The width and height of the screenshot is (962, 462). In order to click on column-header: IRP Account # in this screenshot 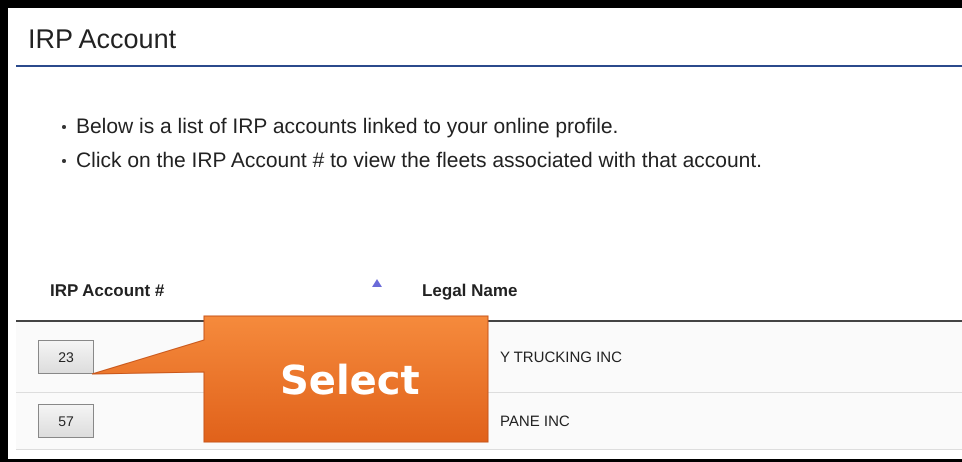, I will do `click(107, 291)`.